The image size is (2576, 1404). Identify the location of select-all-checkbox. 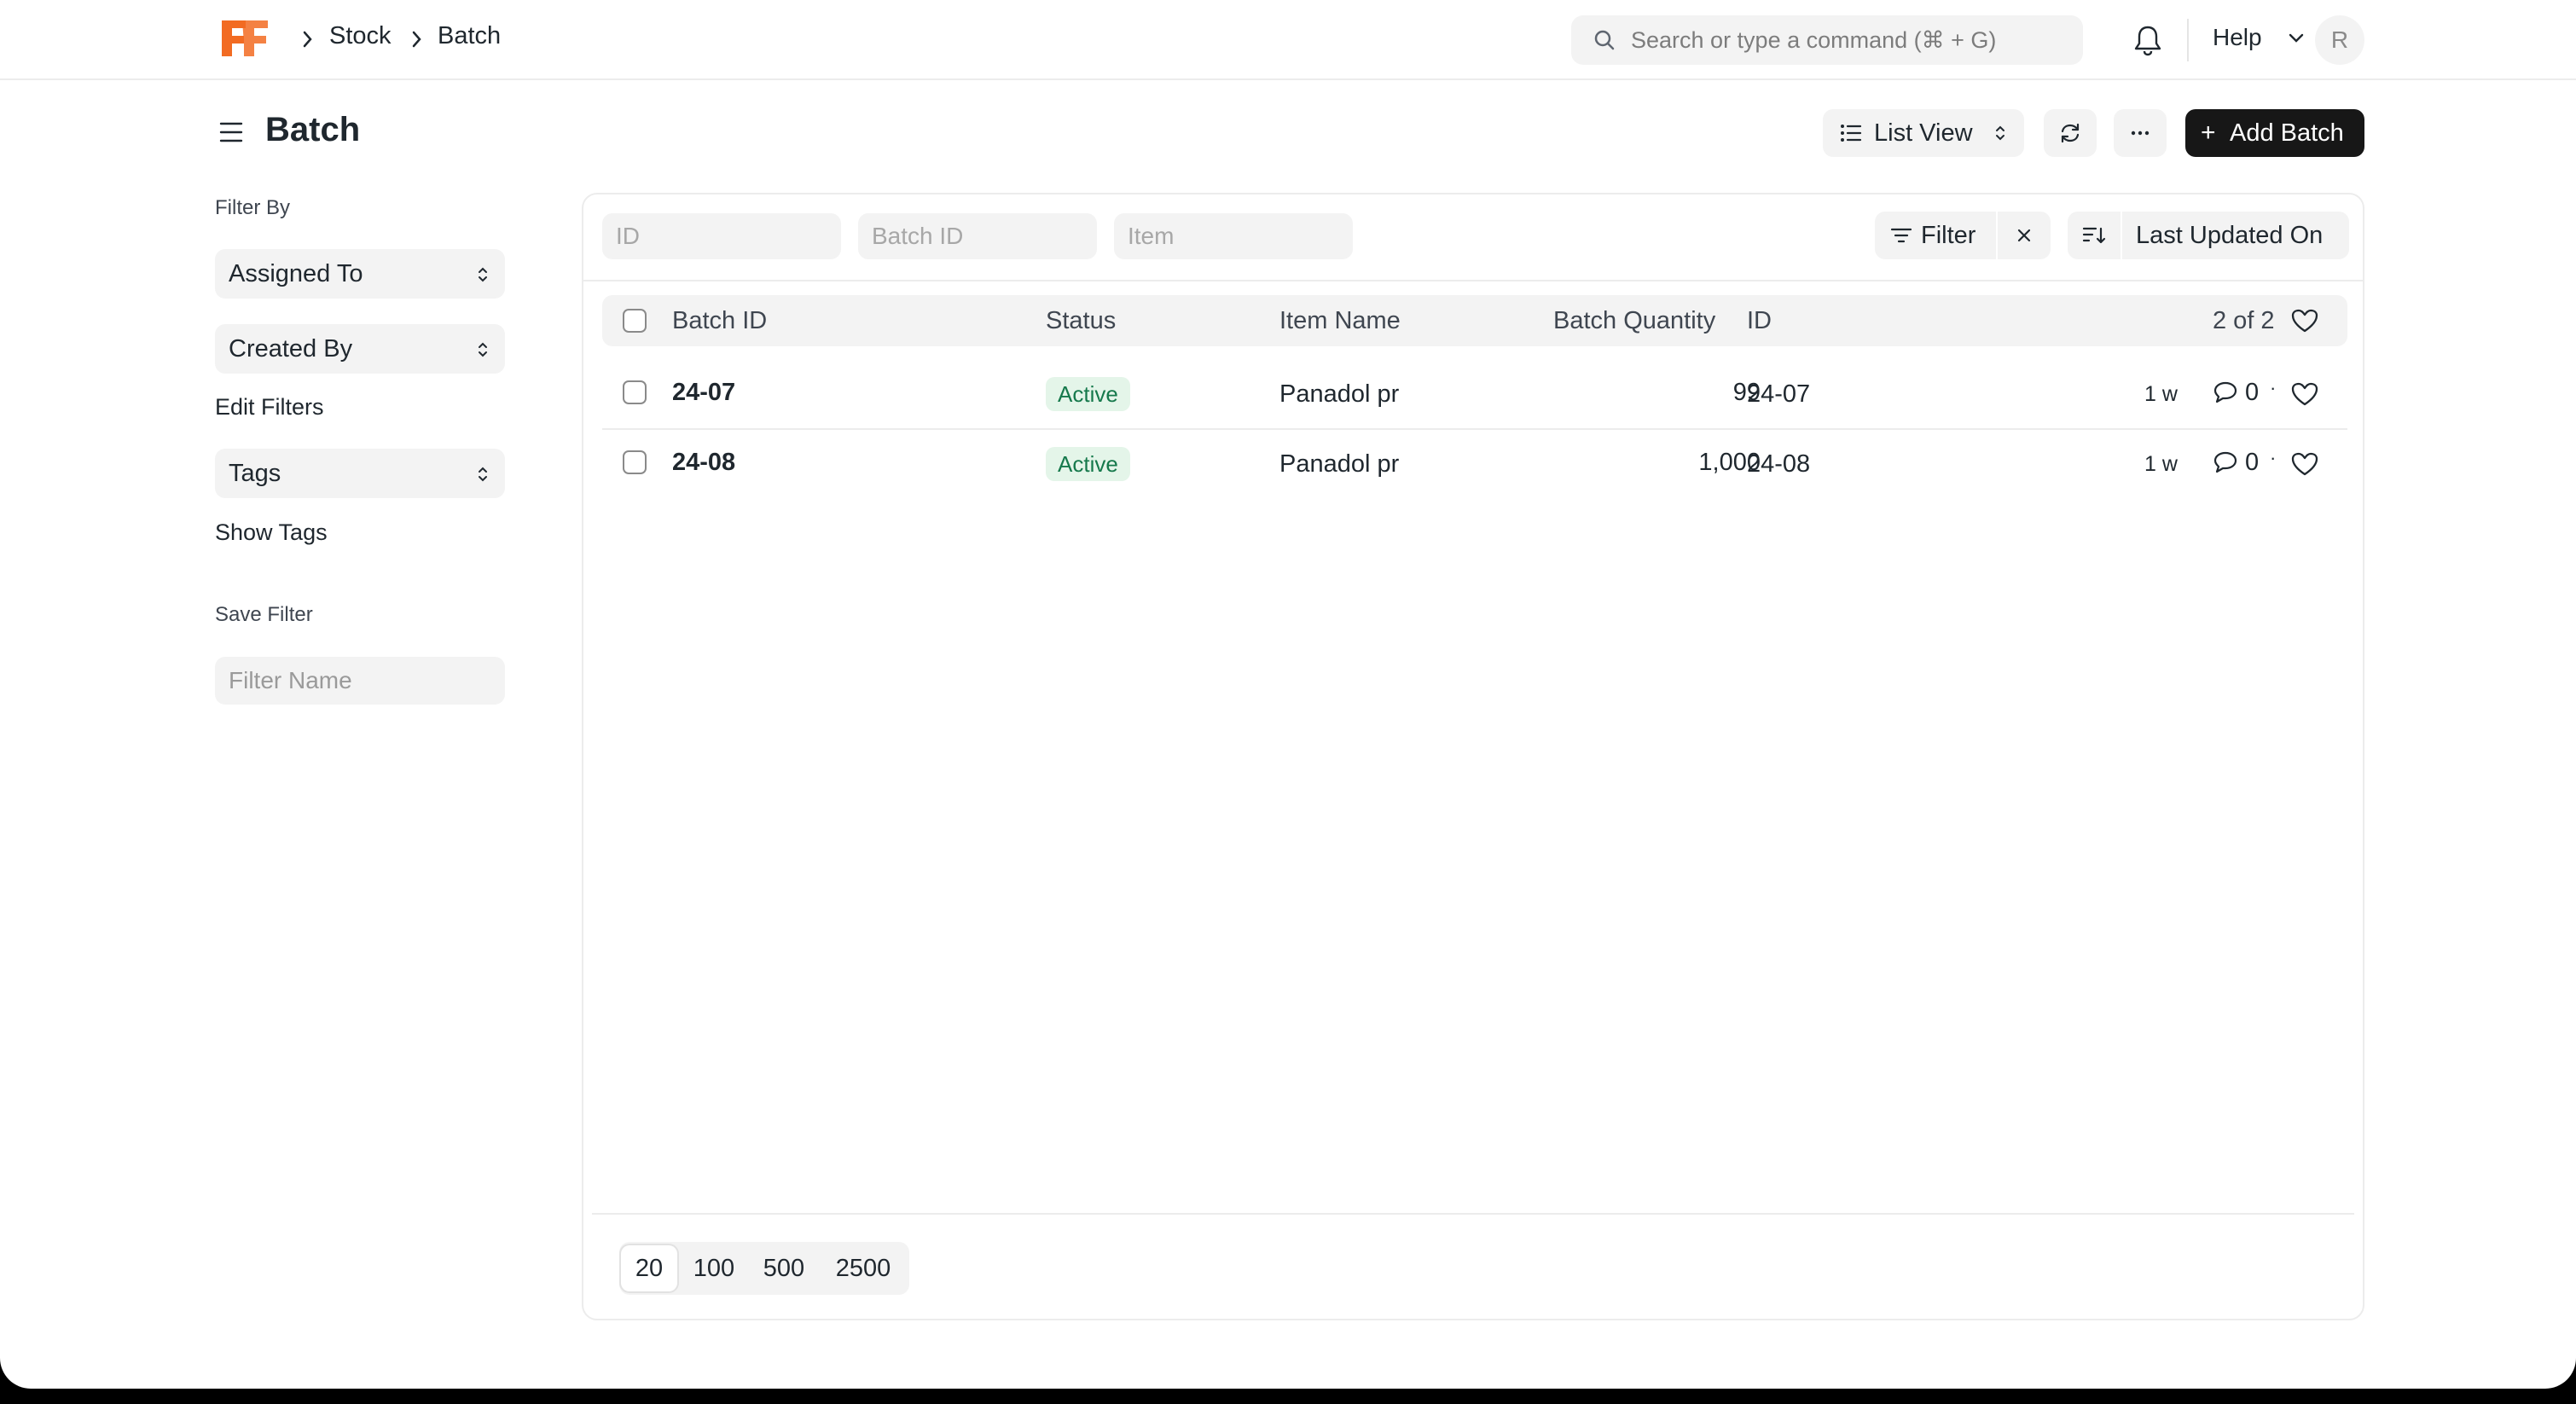
(635, 321).